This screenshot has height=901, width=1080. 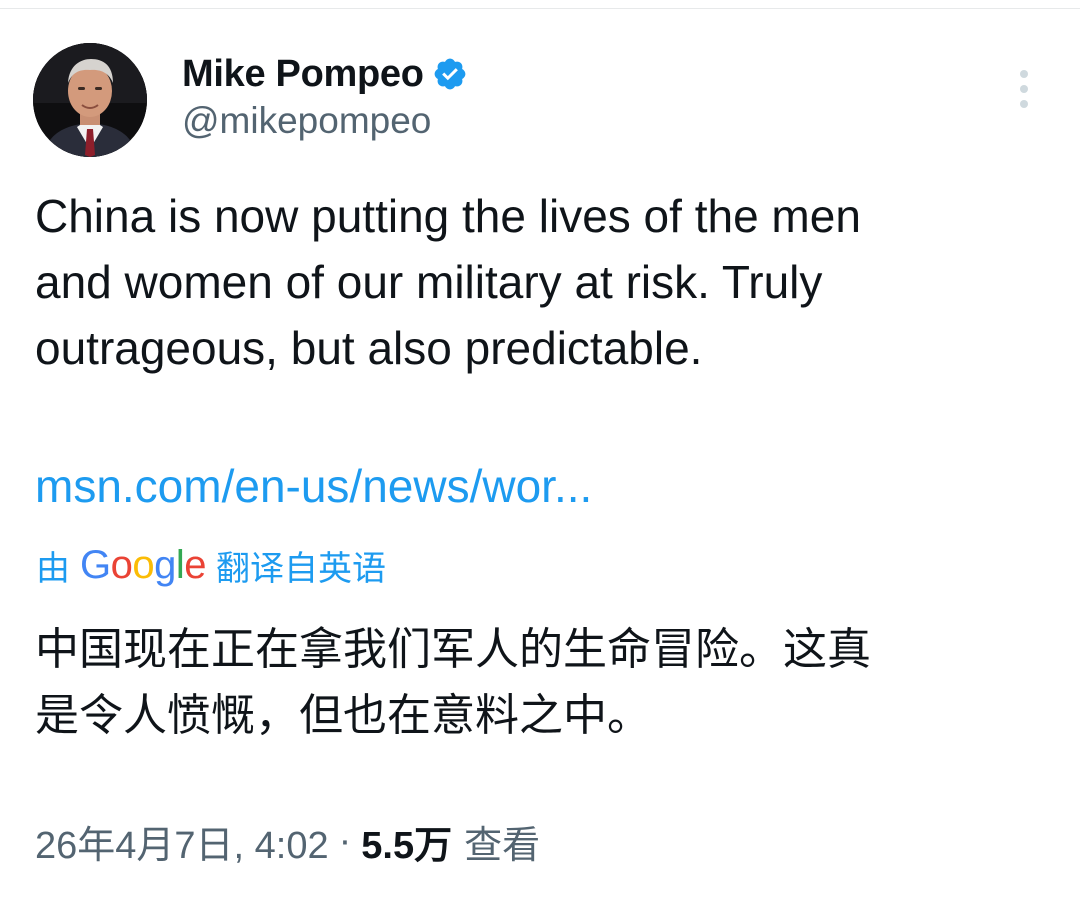 I want to click on google-logo: Google, so click(x=143, y=565).